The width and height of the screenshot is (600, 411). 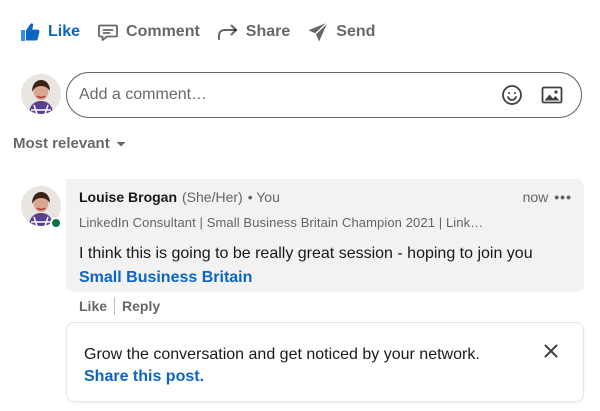 I want to click on company-mention-link: Small Business Britain, so click(x=325, y=278).